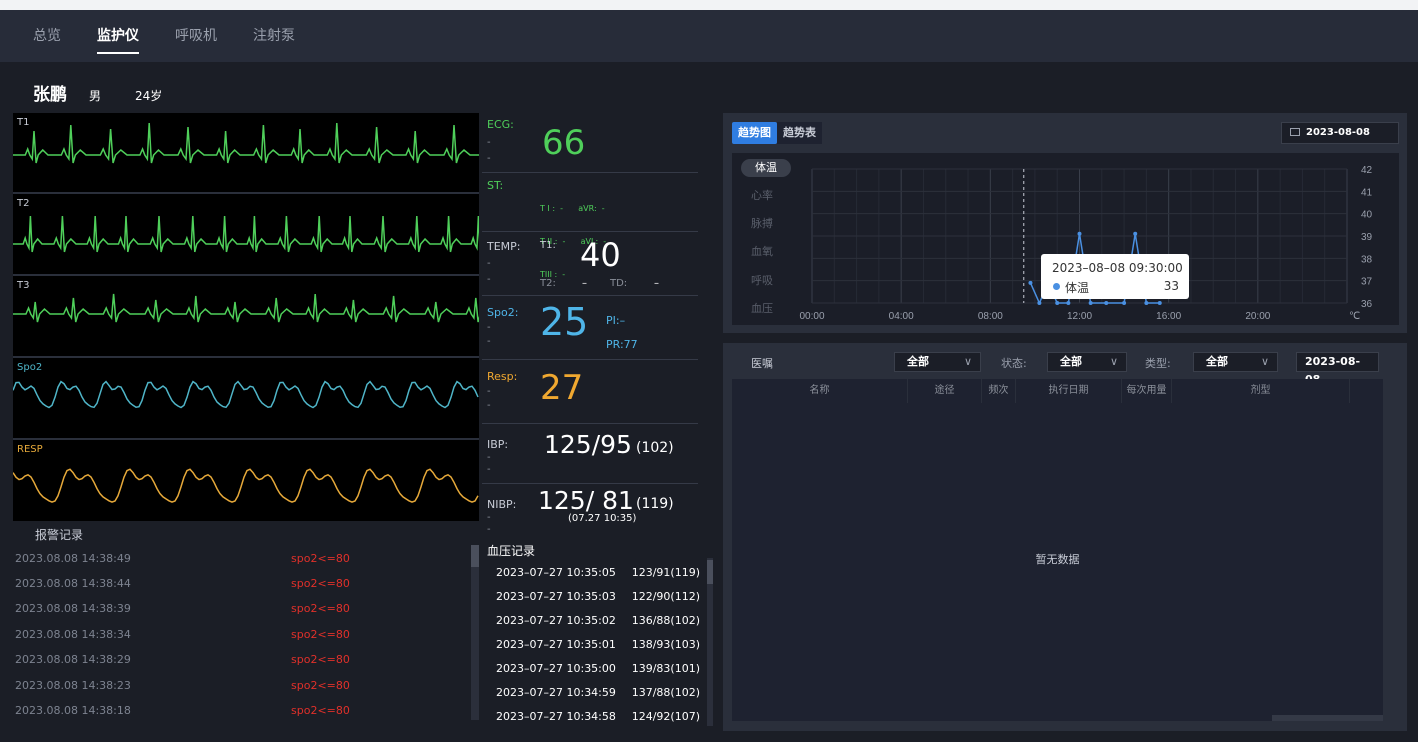  What do you see at coordinates (586, 500) in the screenshot?
I see `nibp-value: 125/ 81` at bounding box center [586, 500].